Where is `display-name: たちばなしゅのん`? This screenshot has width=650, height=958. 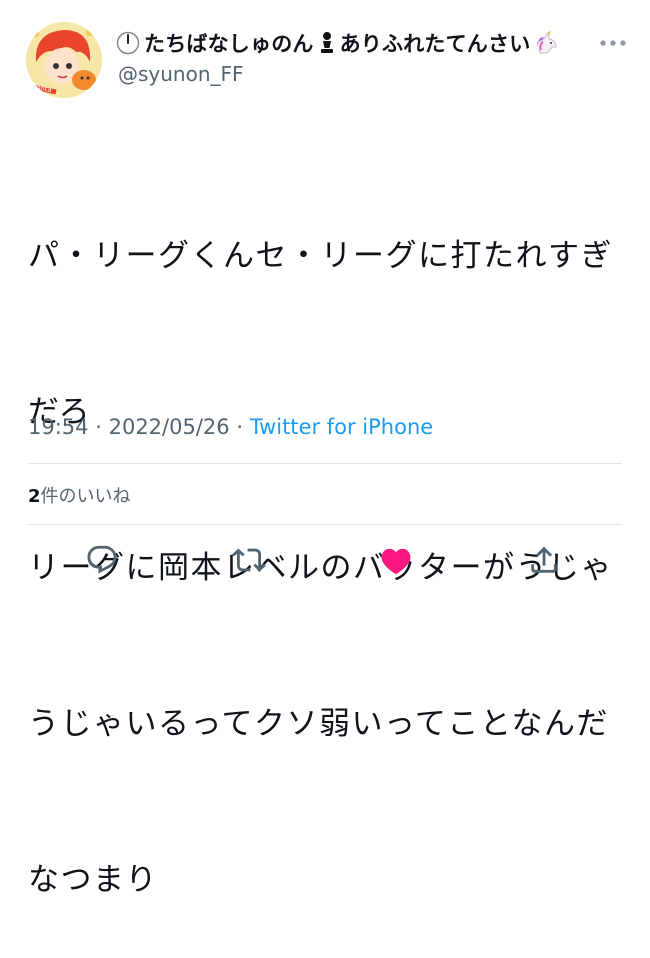 display-name: たちばなしゅのん is located at coordinates (229, 44).